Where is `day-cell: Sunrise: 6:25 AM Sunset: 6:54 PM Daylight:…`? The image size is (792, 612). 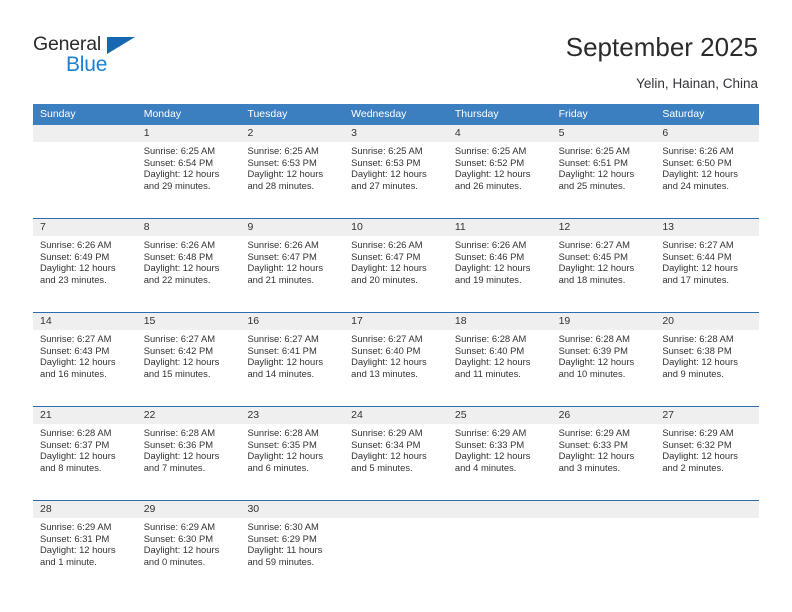
day-cell: Sunrise: 6:25 AM Sunset: 6:54 PM Daylight:… is located at coordinates (189, 178).